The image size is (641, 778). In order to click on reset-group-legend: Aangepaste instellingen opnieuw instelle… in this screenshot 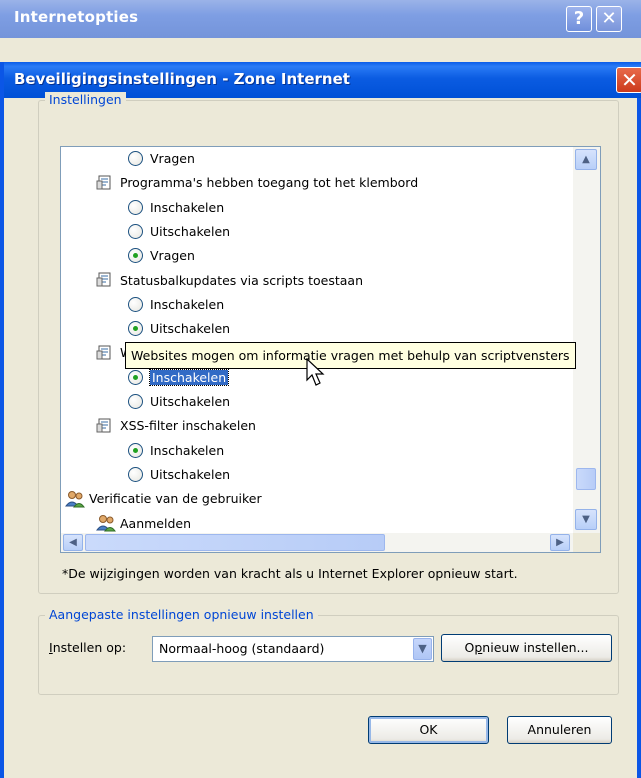, I will do `click(181, 614)`.